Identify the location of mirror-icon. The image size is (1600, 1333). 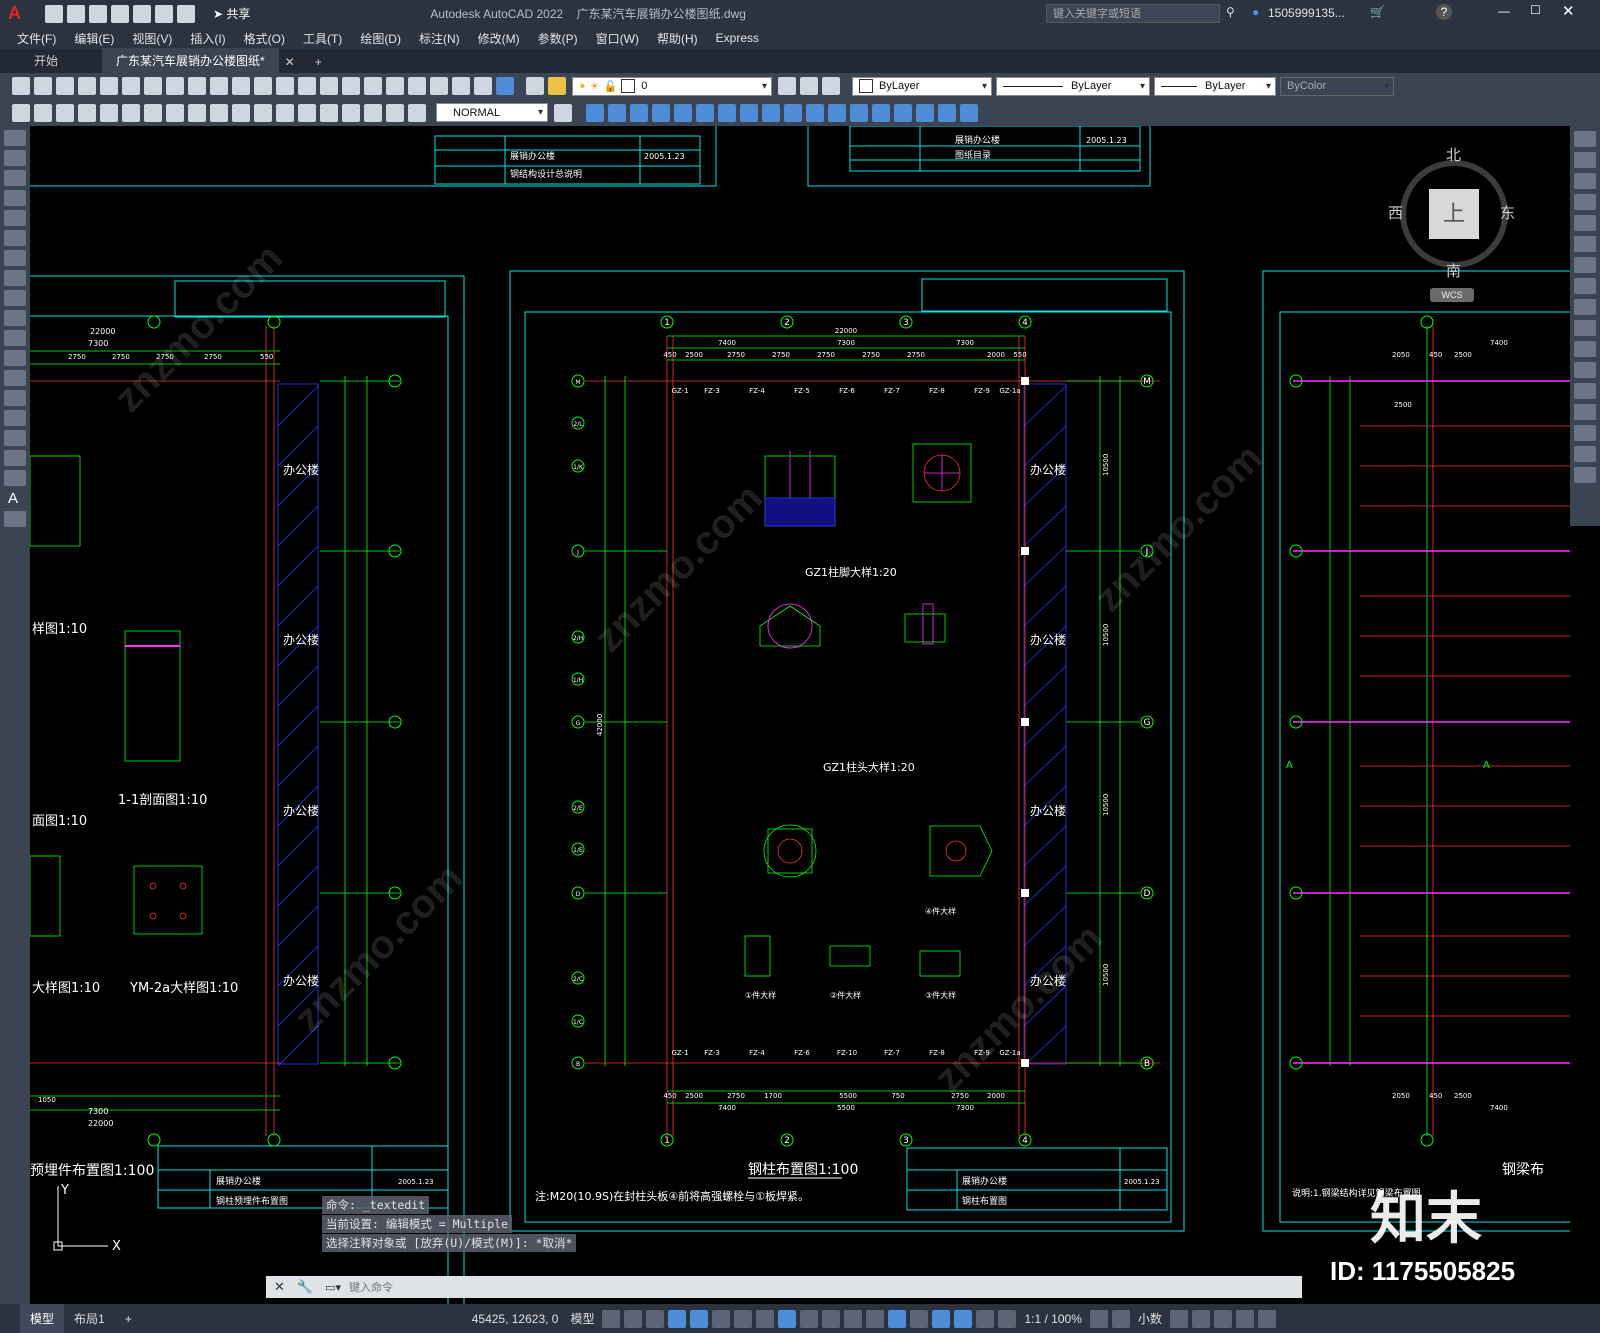
(1585, 181).